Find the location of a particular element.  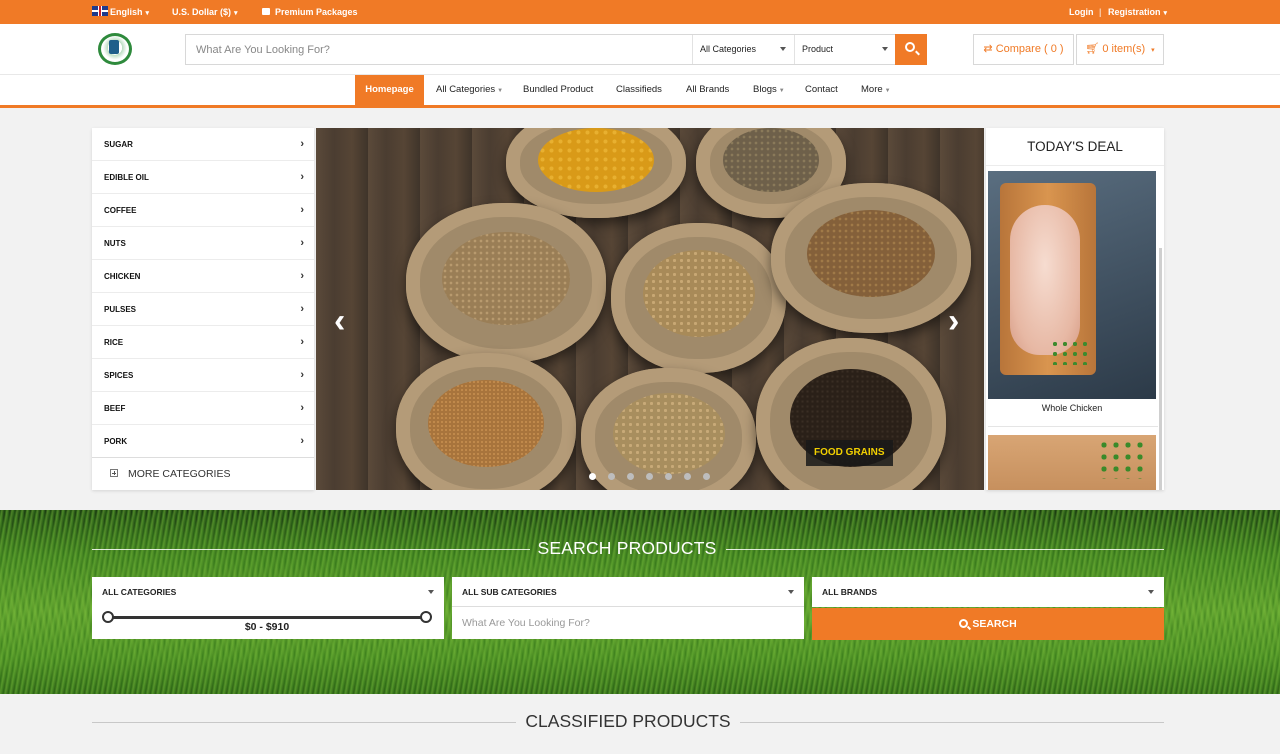

nav-blogs: Blogs ▼ is located at coordinates (769, 90).